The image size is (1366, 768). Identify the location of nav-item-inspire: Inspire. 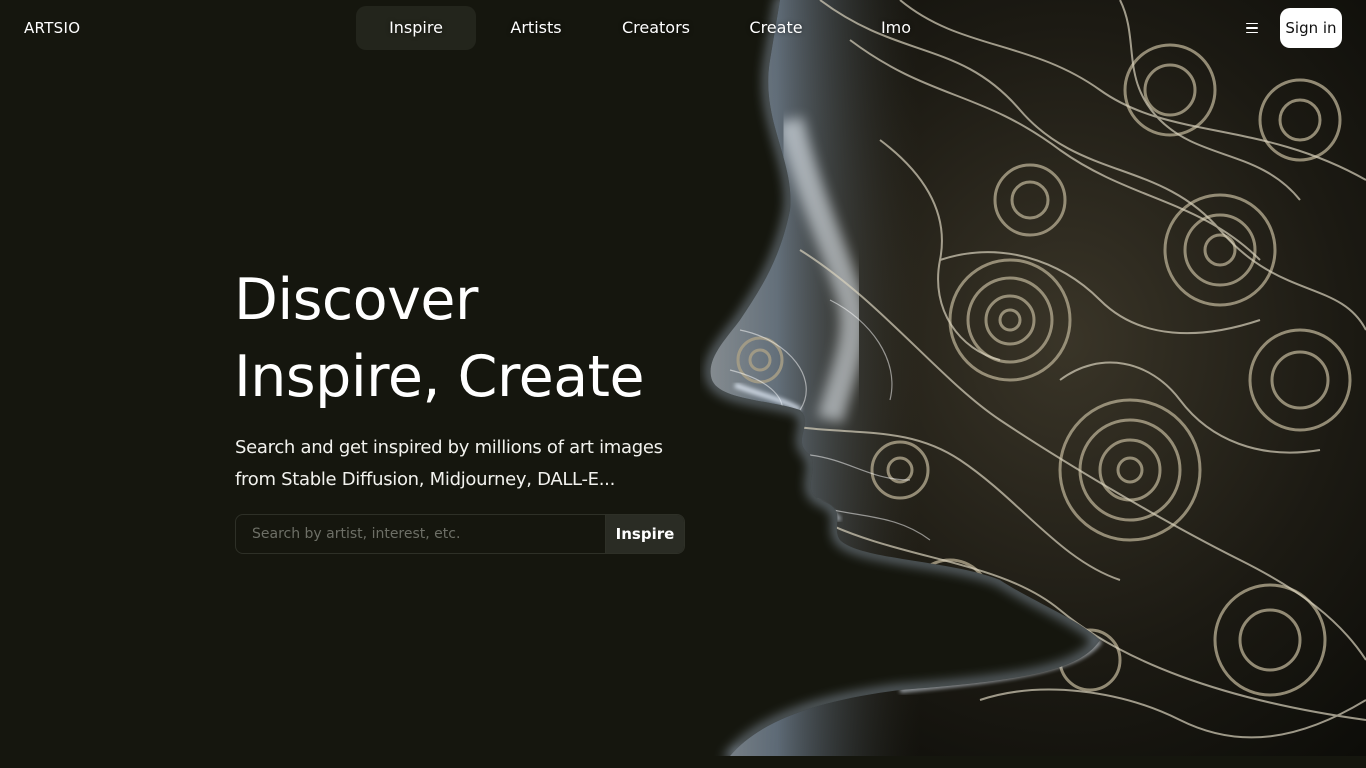
(416, 28).